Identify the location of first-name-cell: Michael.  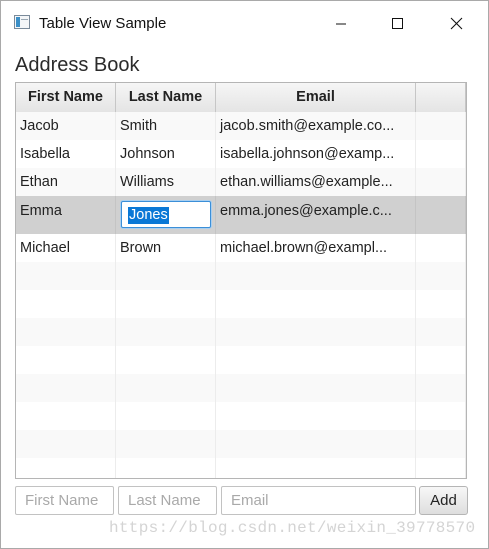
(66, 248).